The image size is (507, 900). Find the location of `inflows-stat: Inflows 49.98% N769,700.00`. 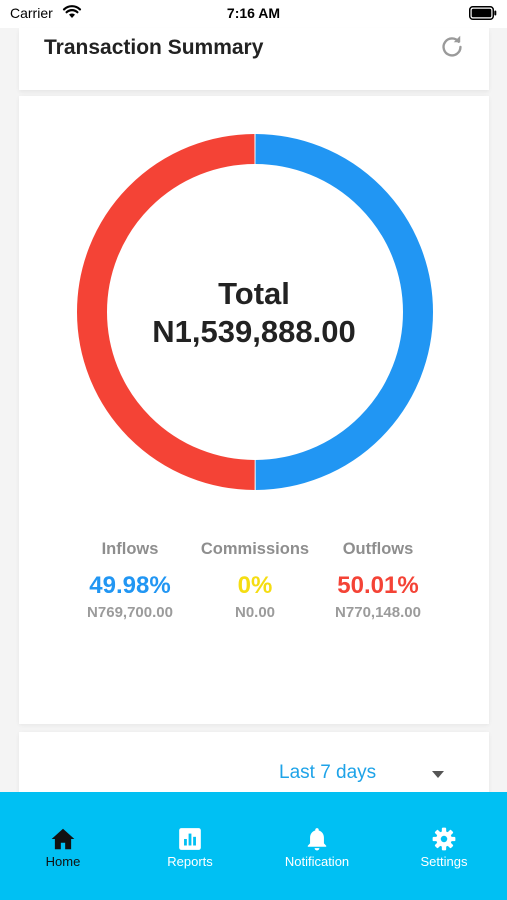

inflows-stat: Inflows 49.98% N769,700.00 is located at coordinates (130, 580).